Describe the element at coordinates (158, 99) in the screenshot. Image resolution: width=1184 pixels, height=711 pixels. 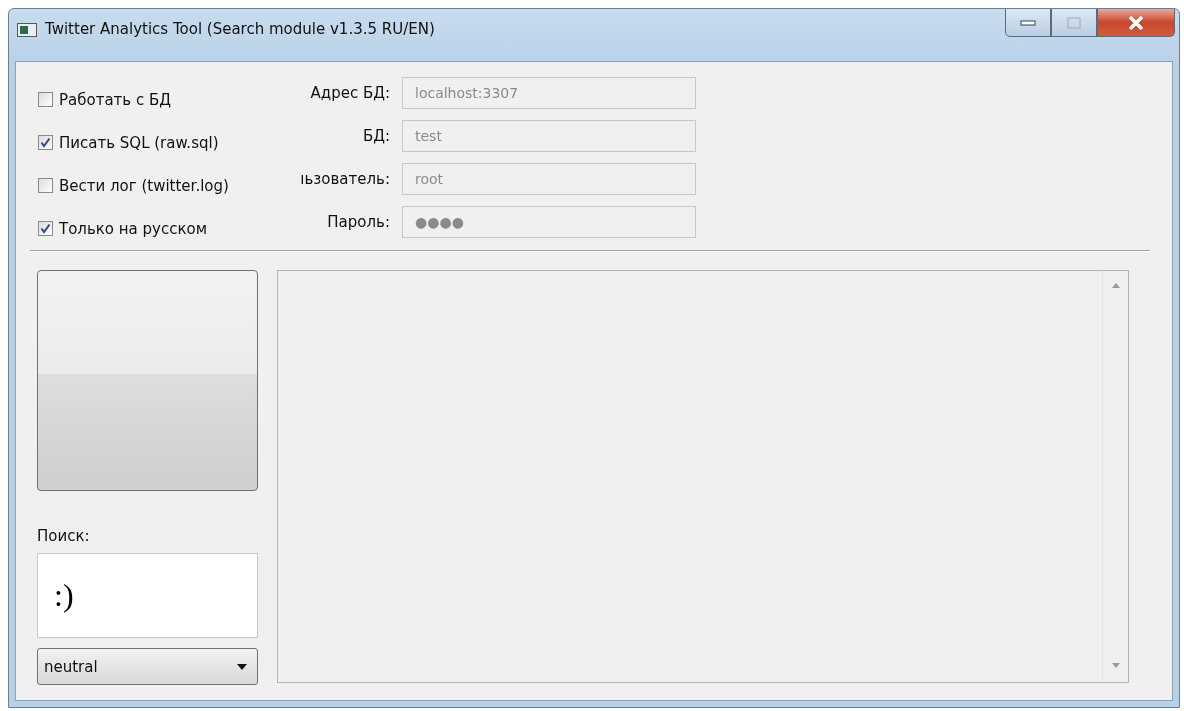
I see `option-checkbox: Работать с БД` at that location.